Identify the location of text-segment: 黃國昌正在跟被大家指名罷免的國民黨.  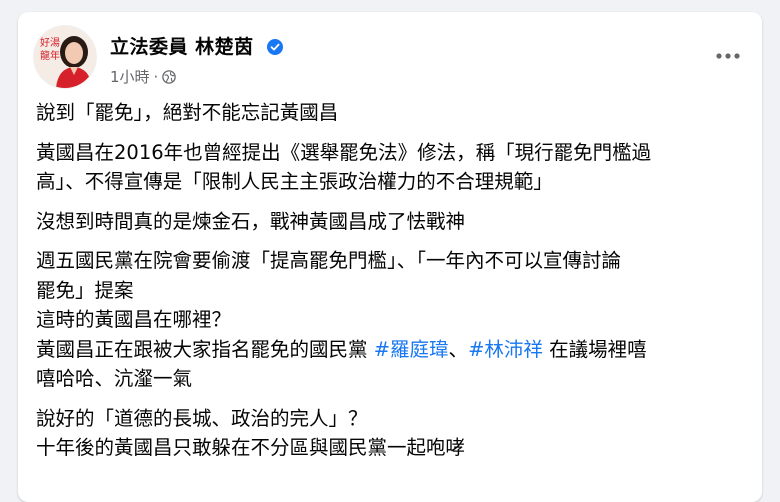
(205, 349).